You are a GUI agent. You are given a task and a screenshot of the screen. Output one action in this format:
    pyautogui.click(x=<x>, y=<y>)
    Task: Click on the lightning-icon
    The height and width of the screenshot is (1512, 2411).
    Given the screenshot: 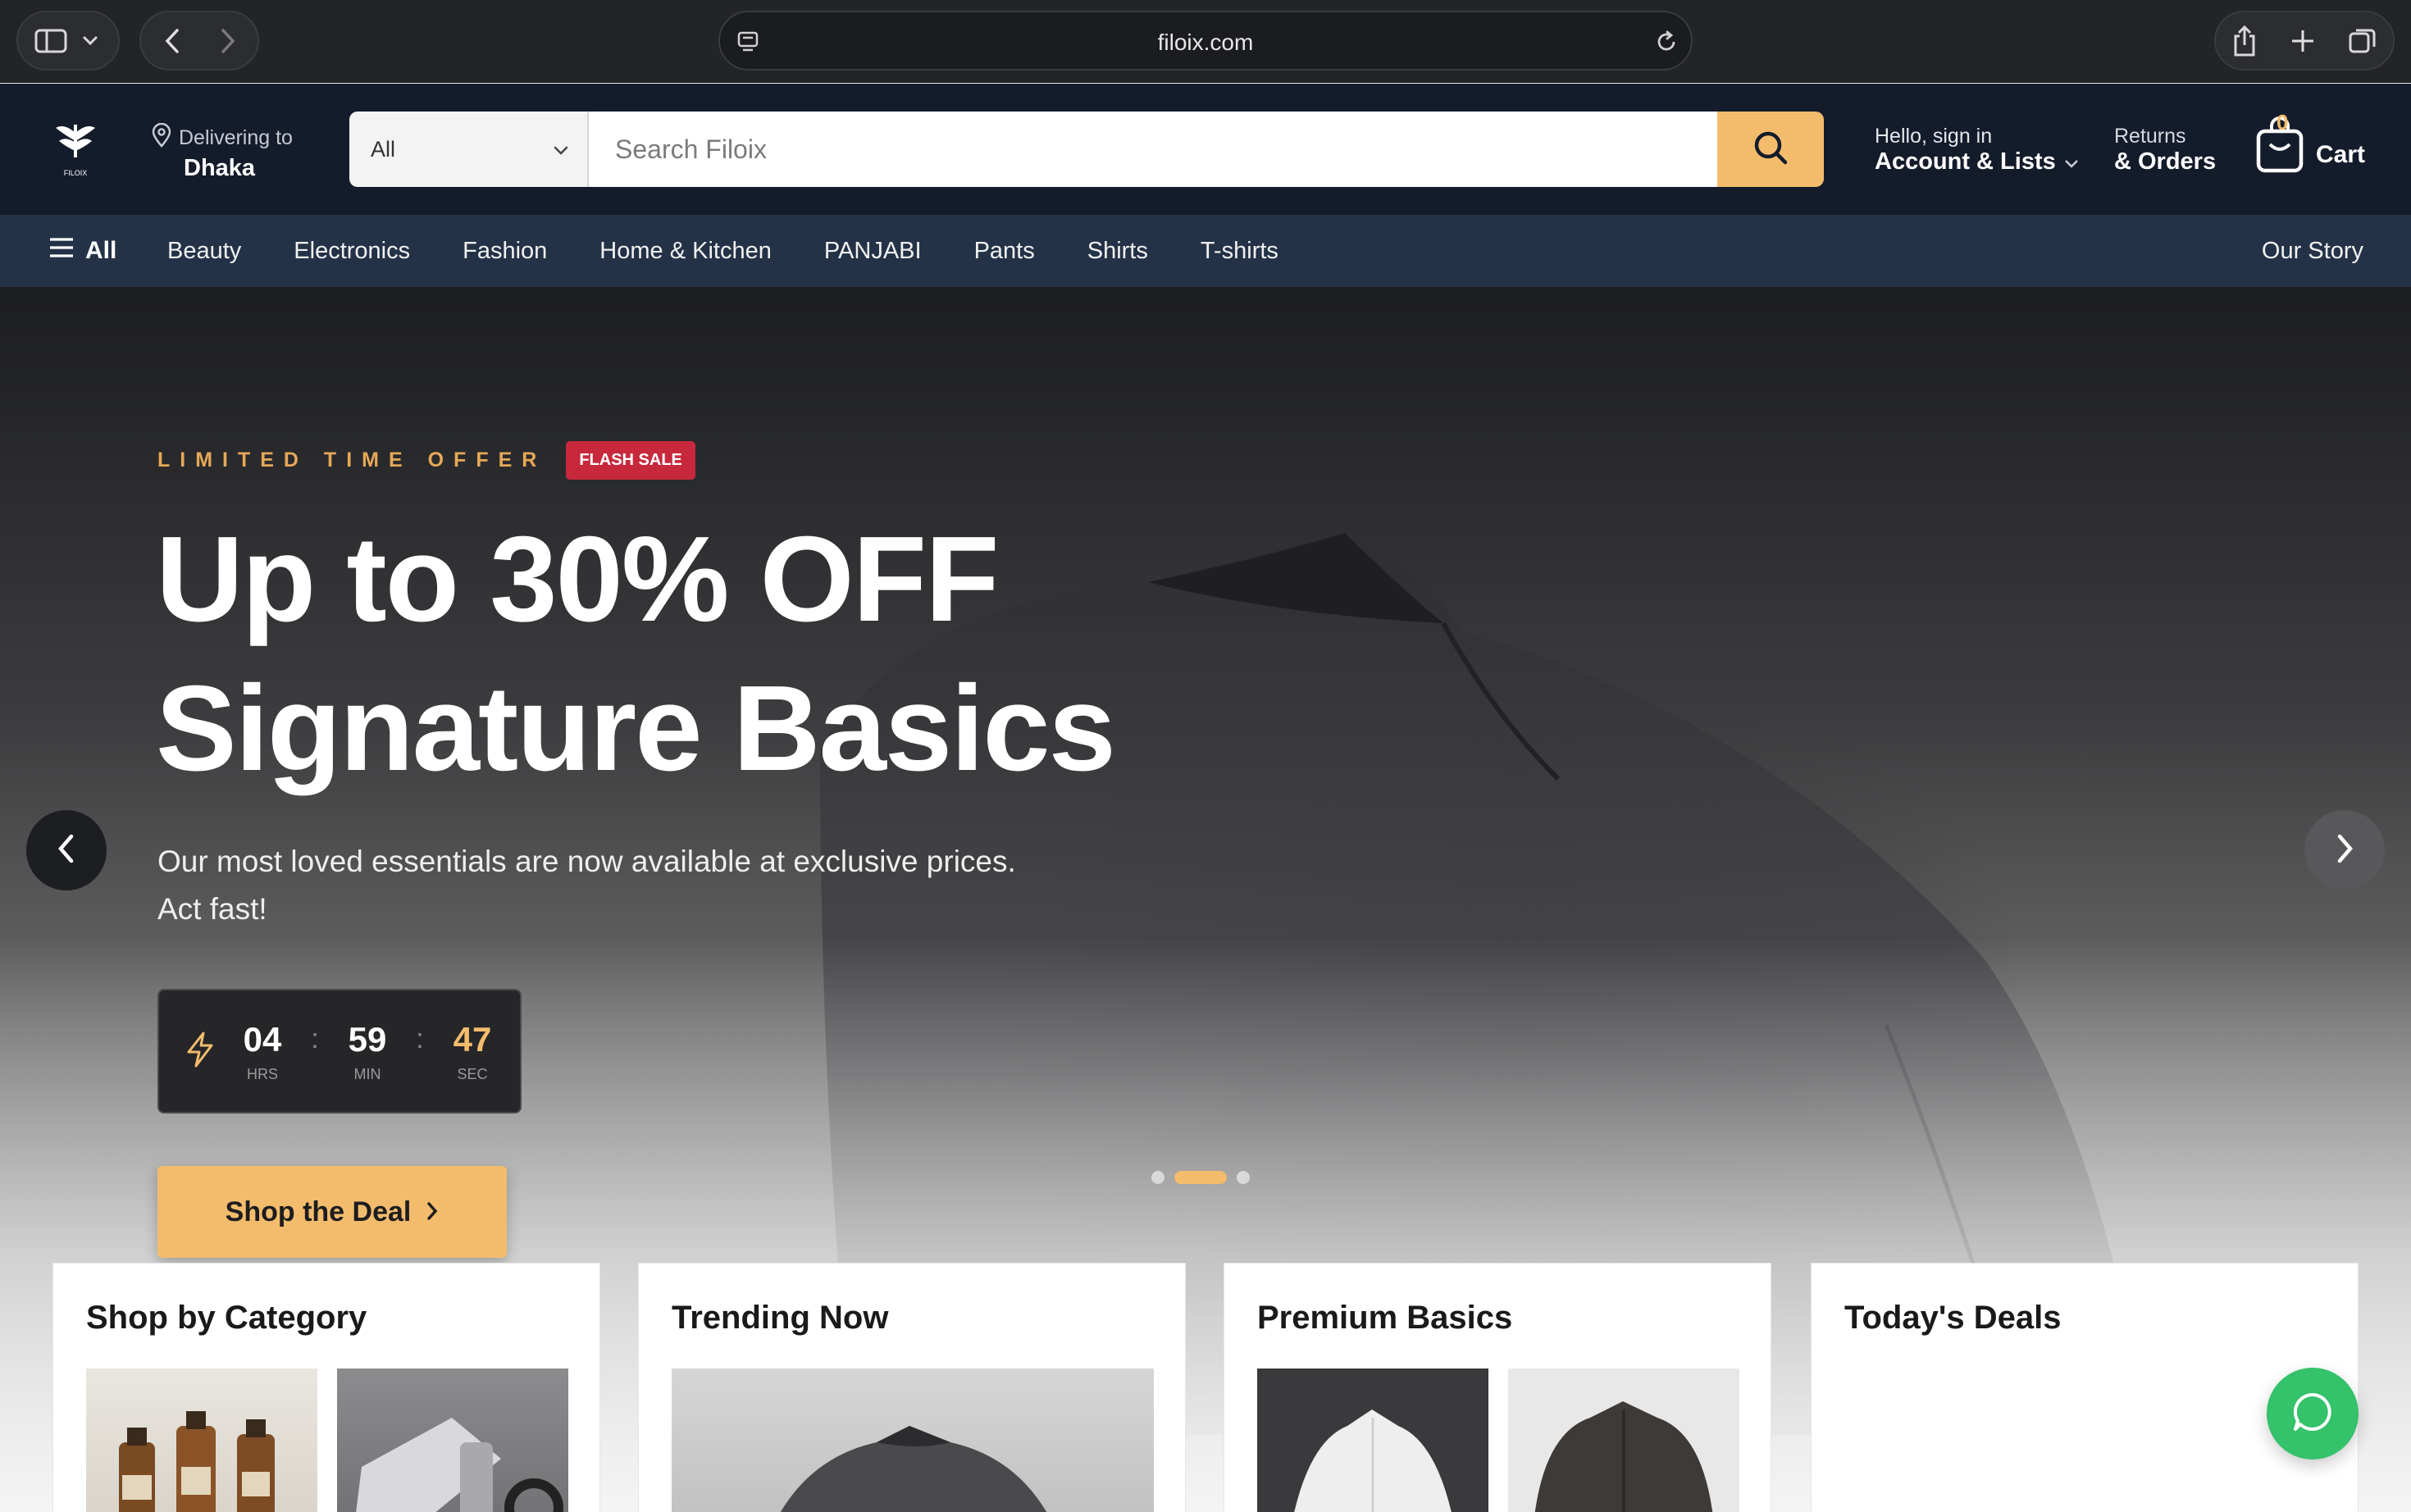 What is the action you would take?
    pyautogui.click(x=208, y=1052)
    